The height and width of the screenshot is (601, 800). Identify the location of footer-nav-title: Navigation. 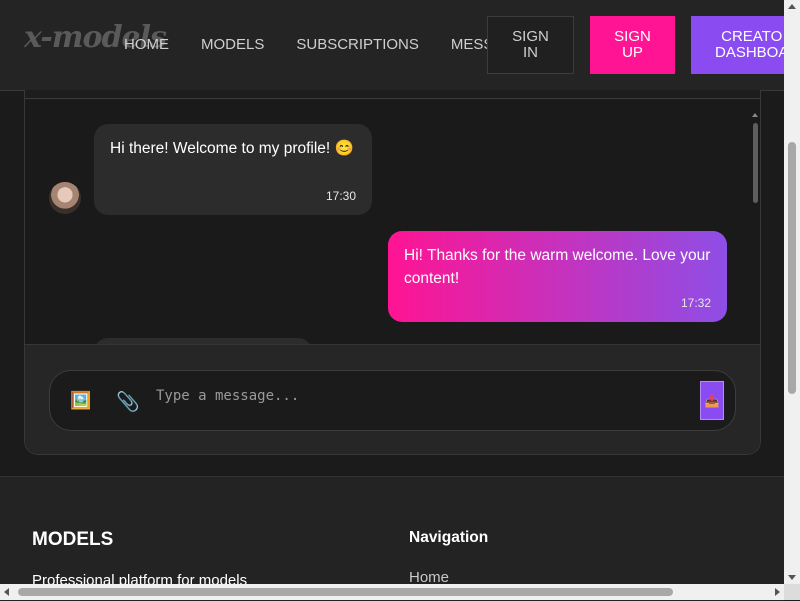
(449, 537).